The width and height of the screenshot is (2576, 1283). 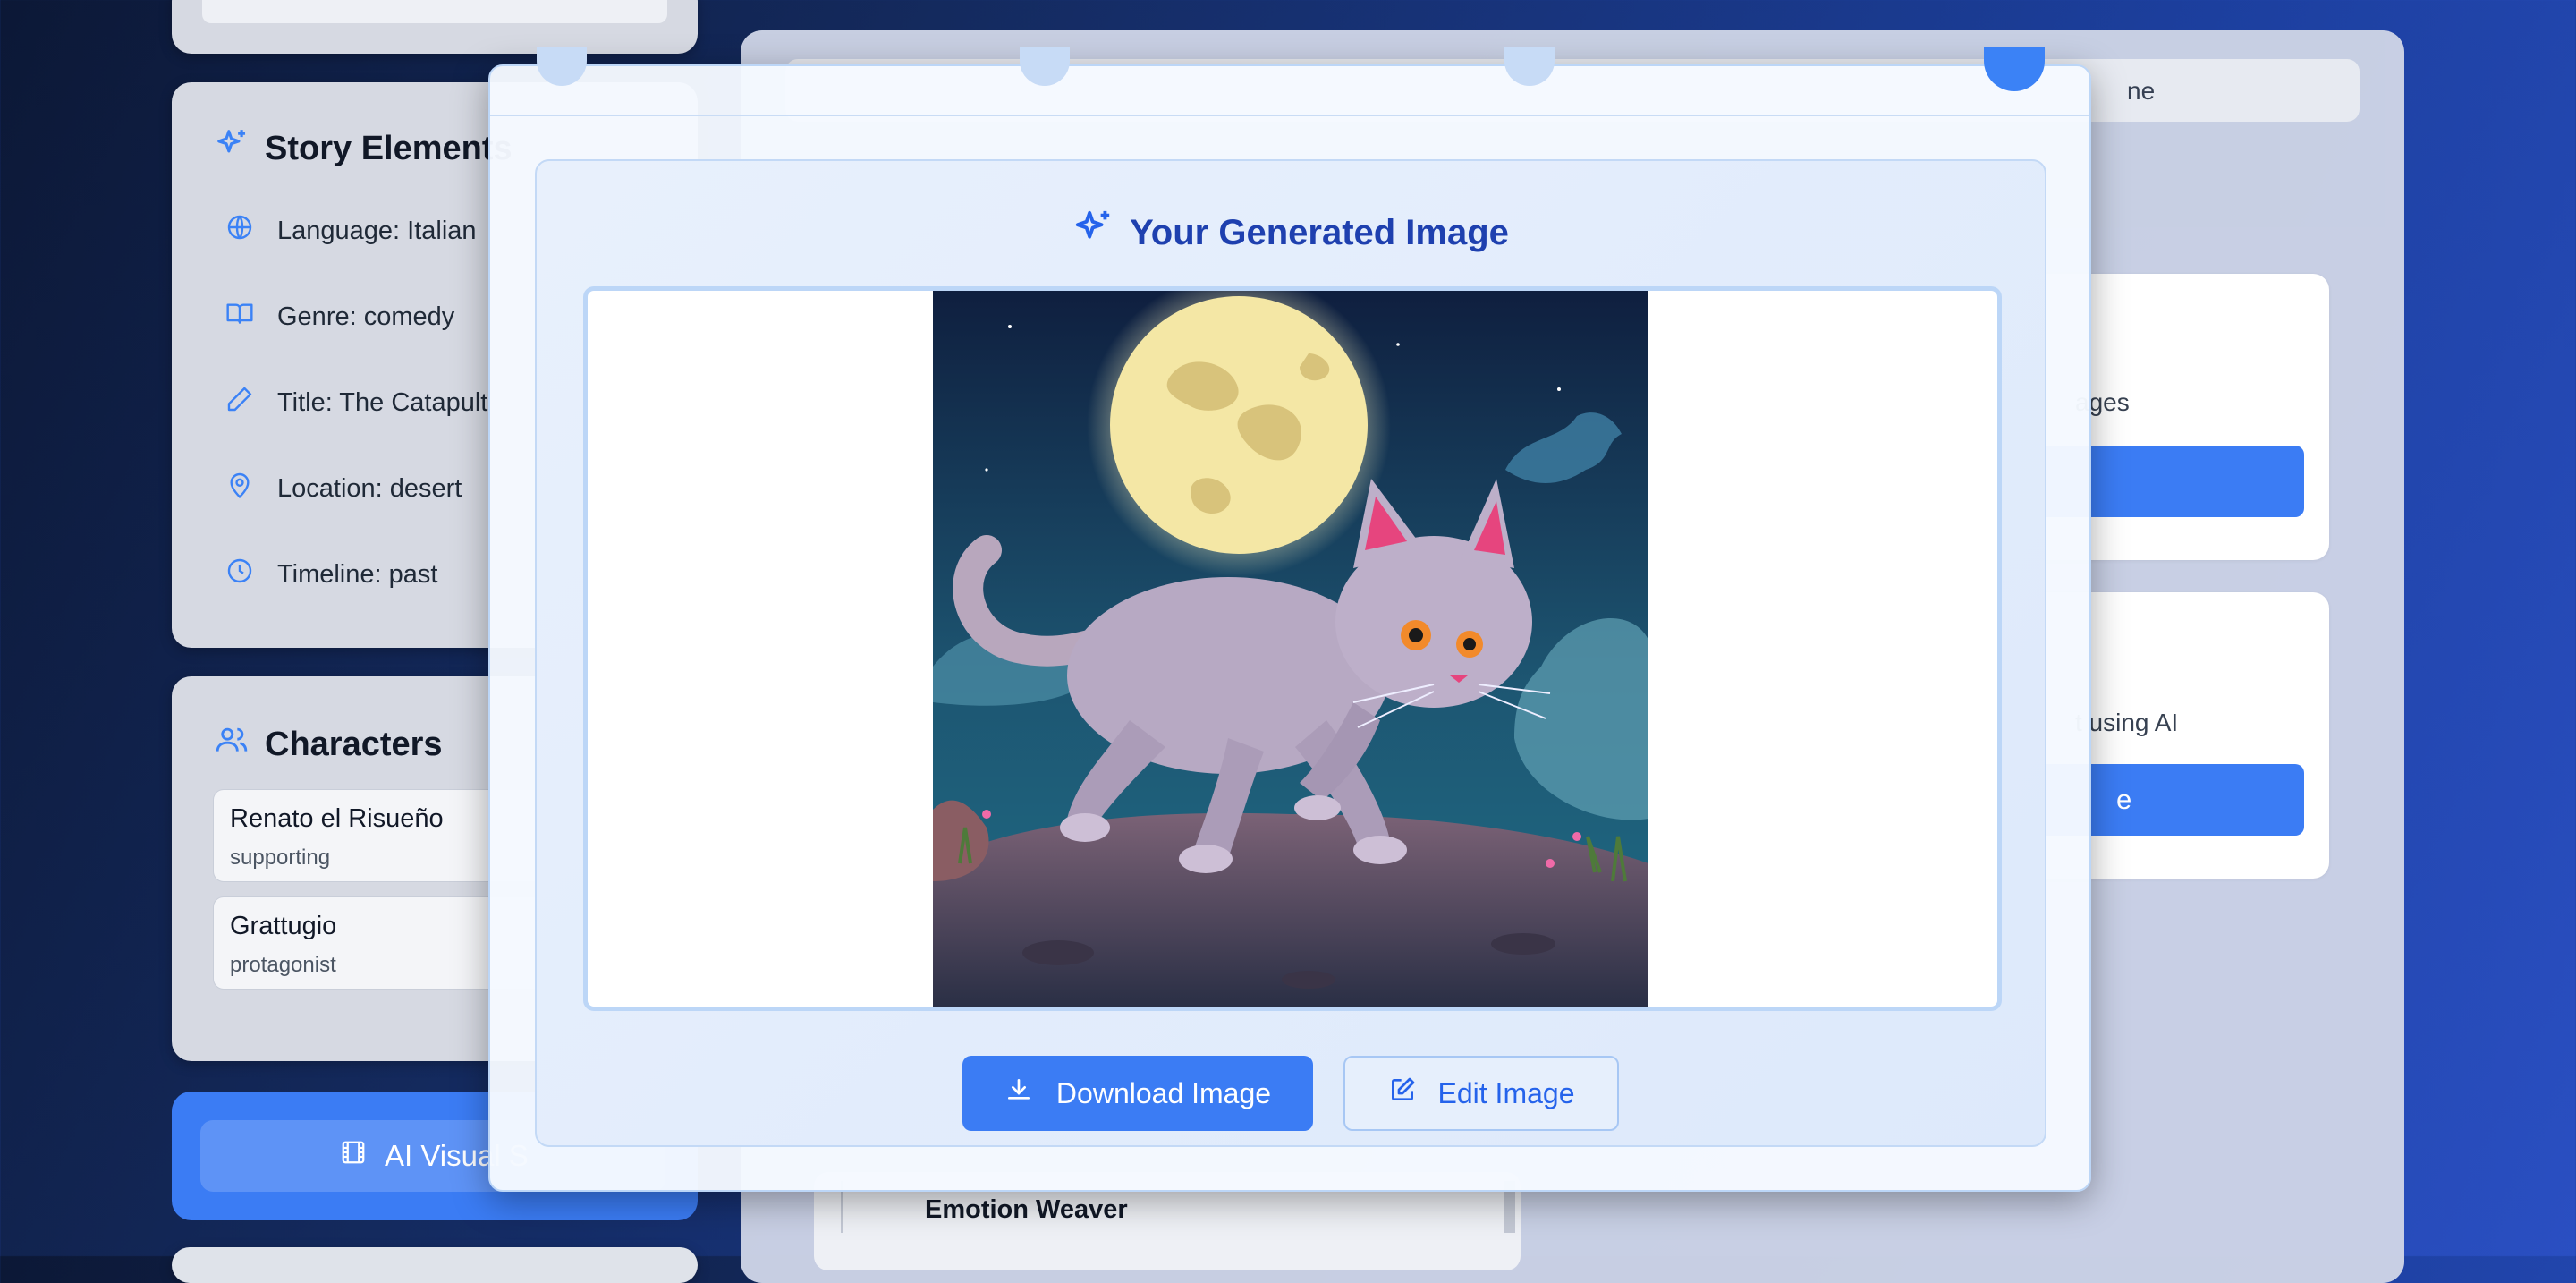 I want to click on bottom-card-stub, so click(x=435, y=1265).